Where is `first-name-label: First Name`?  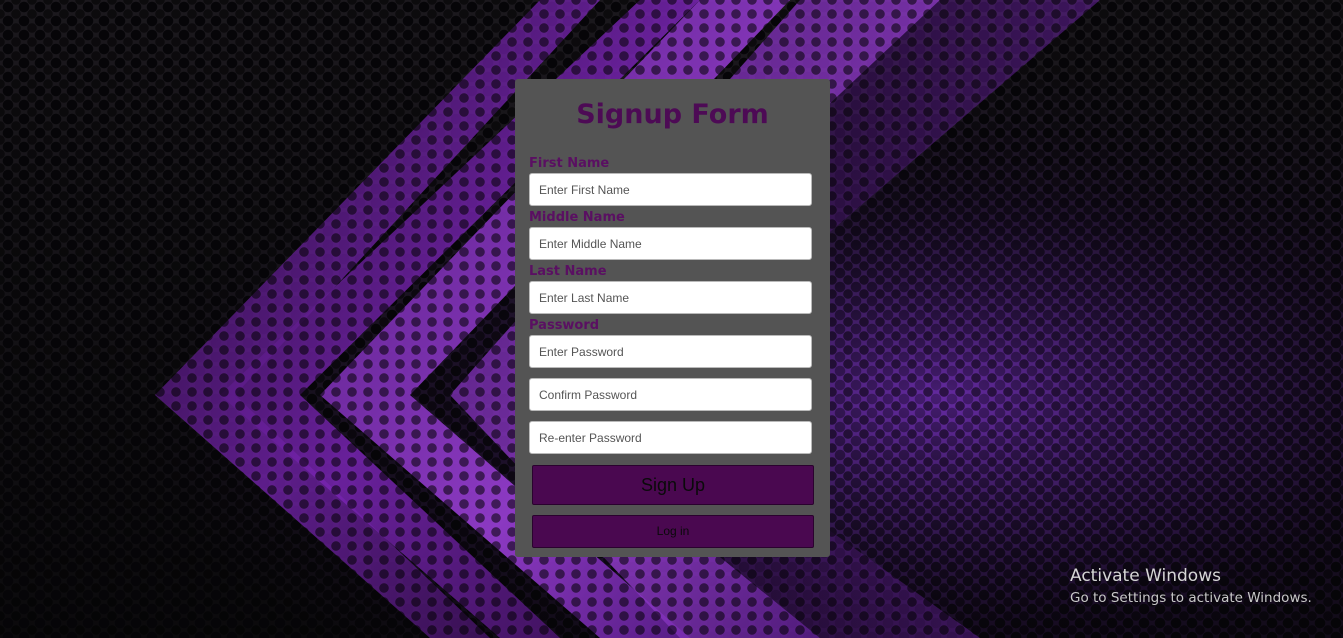
first-name-label: First Name is located at coordinates (569, 163).